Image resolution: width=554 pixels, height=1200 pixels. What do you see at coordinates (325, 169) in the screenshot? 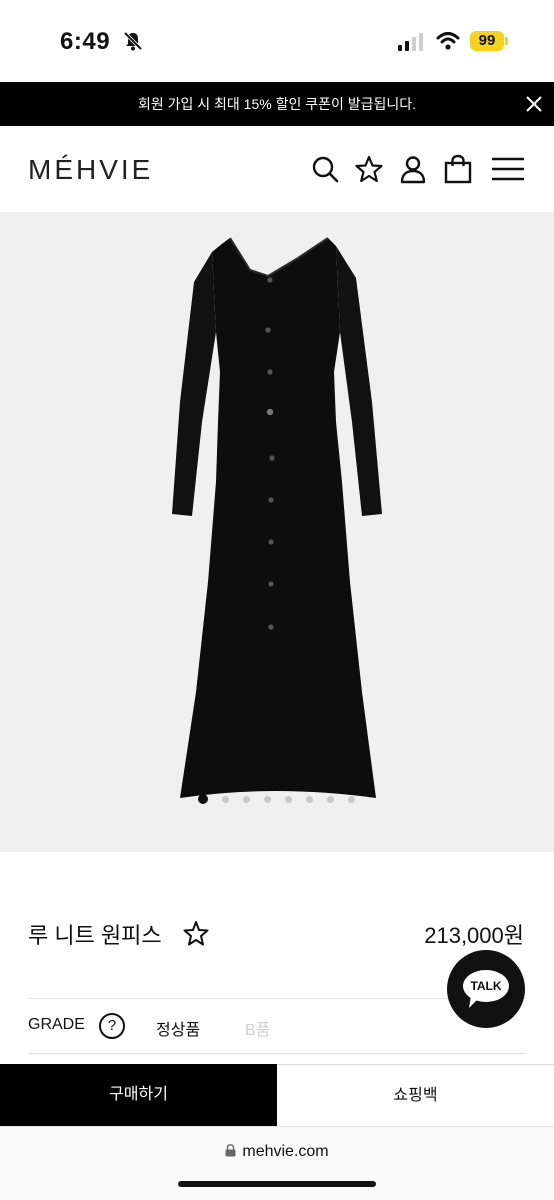
I see `search-icon` at bounding box center [325, 169].